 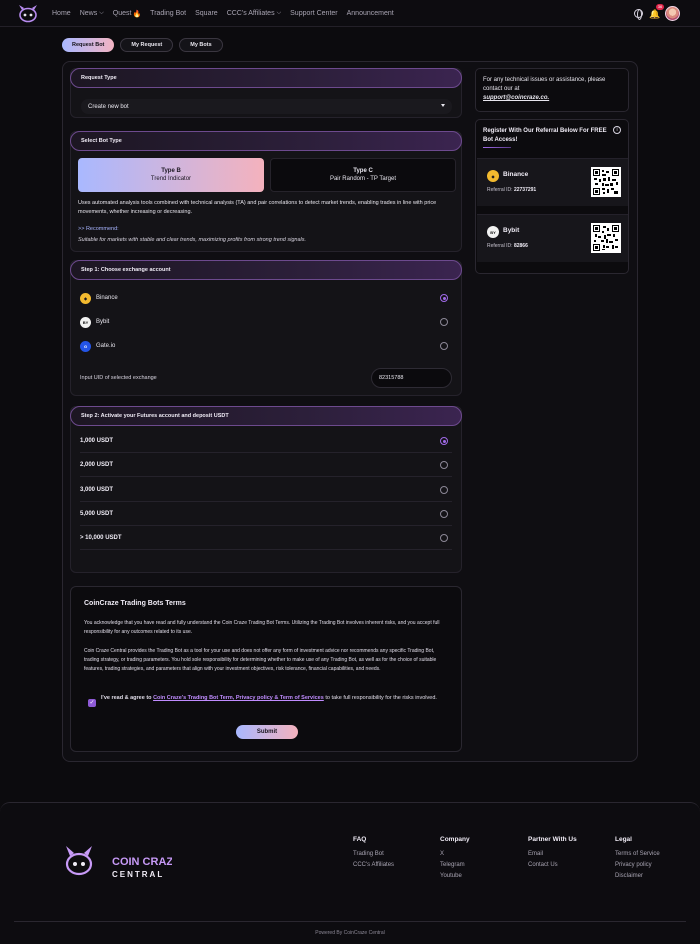 What do you see at coordinates (88, 13) in the screenshot?
I see `nav-label: News` at bounding box center [88, 13].